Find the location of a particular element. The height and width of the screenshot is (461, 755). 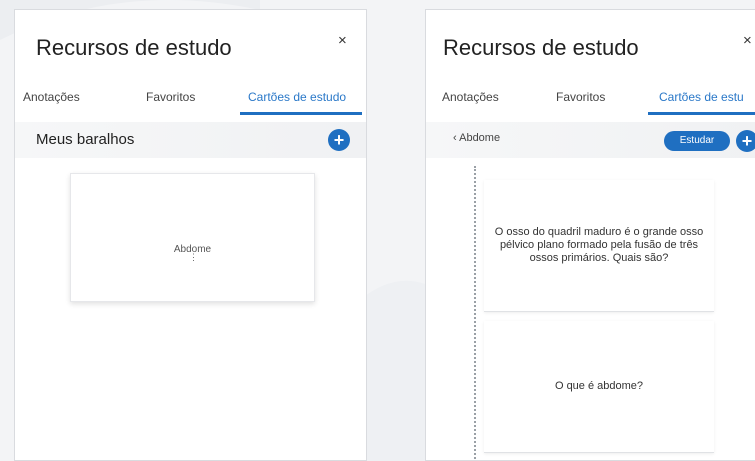

add-deck-button: + is located at coordinates (339, 140).